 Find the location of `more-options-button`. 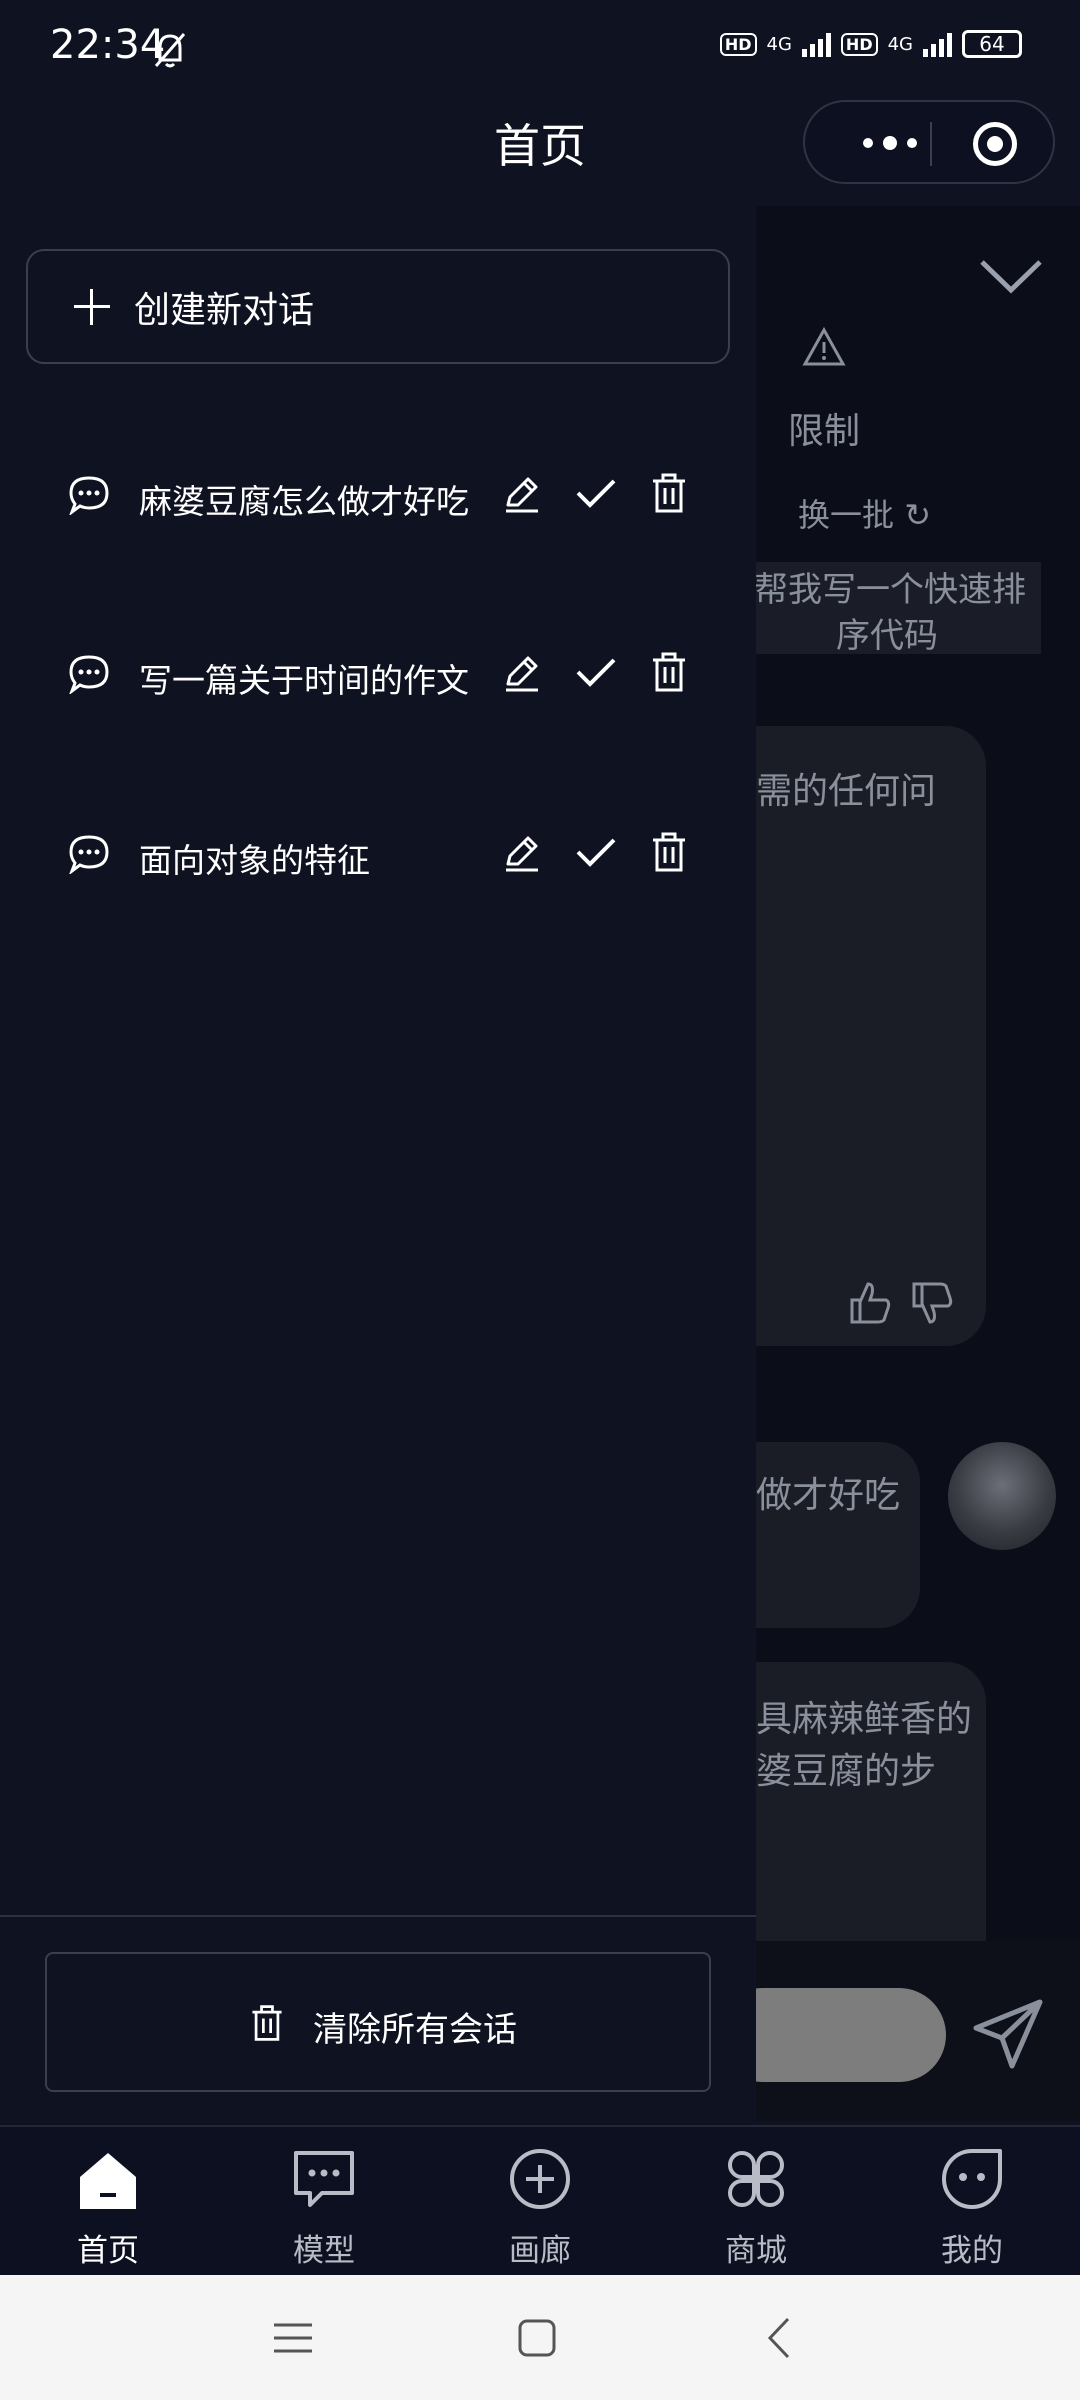

more-options-button is located at coordinates (890, 143).